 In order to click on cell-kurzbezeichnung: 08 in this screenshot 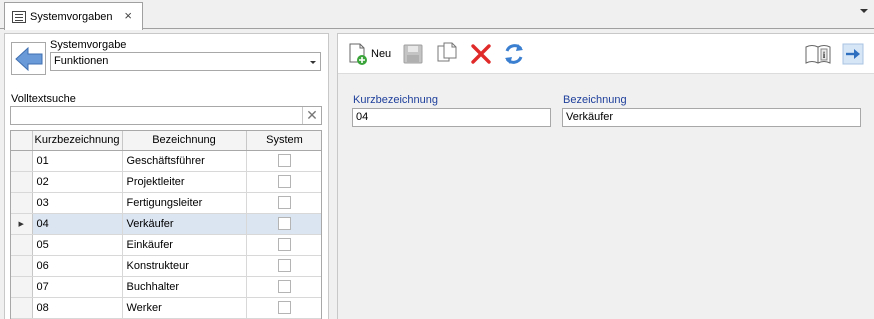, I will do `click(77, 308)`.